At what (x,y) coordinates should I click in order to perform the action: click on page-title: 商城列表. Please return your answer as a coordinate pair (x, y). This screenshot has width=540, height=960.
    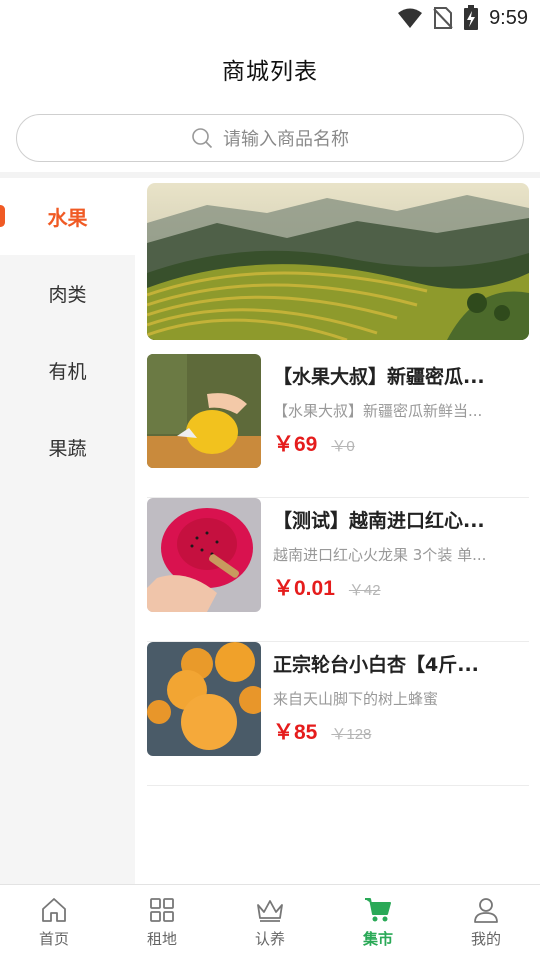
    Looking at the image, I should click on (270, 72).